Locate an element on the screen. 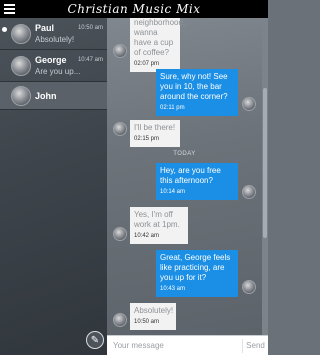 The height and width of the screenshot is (355, 320). message-time: 02:07 pm is located at coordinates (147, 64).